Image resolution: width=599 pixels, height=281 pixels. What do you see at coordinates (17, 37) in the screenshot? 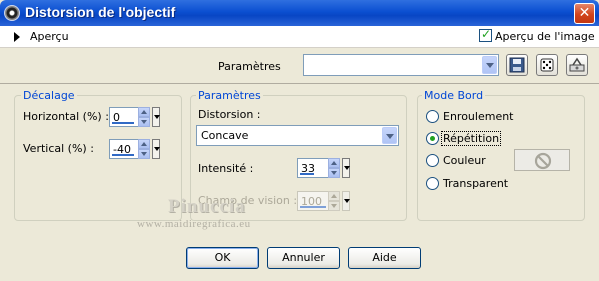
I see `expand-triangle-icon` at bounding box center [17, 37].